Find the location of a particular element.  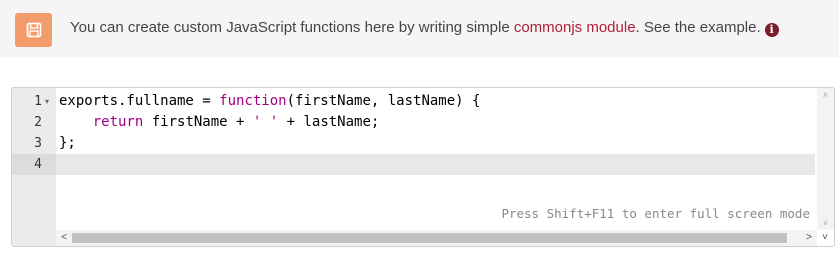

code-token: }; is located at coordinates (67, 143).